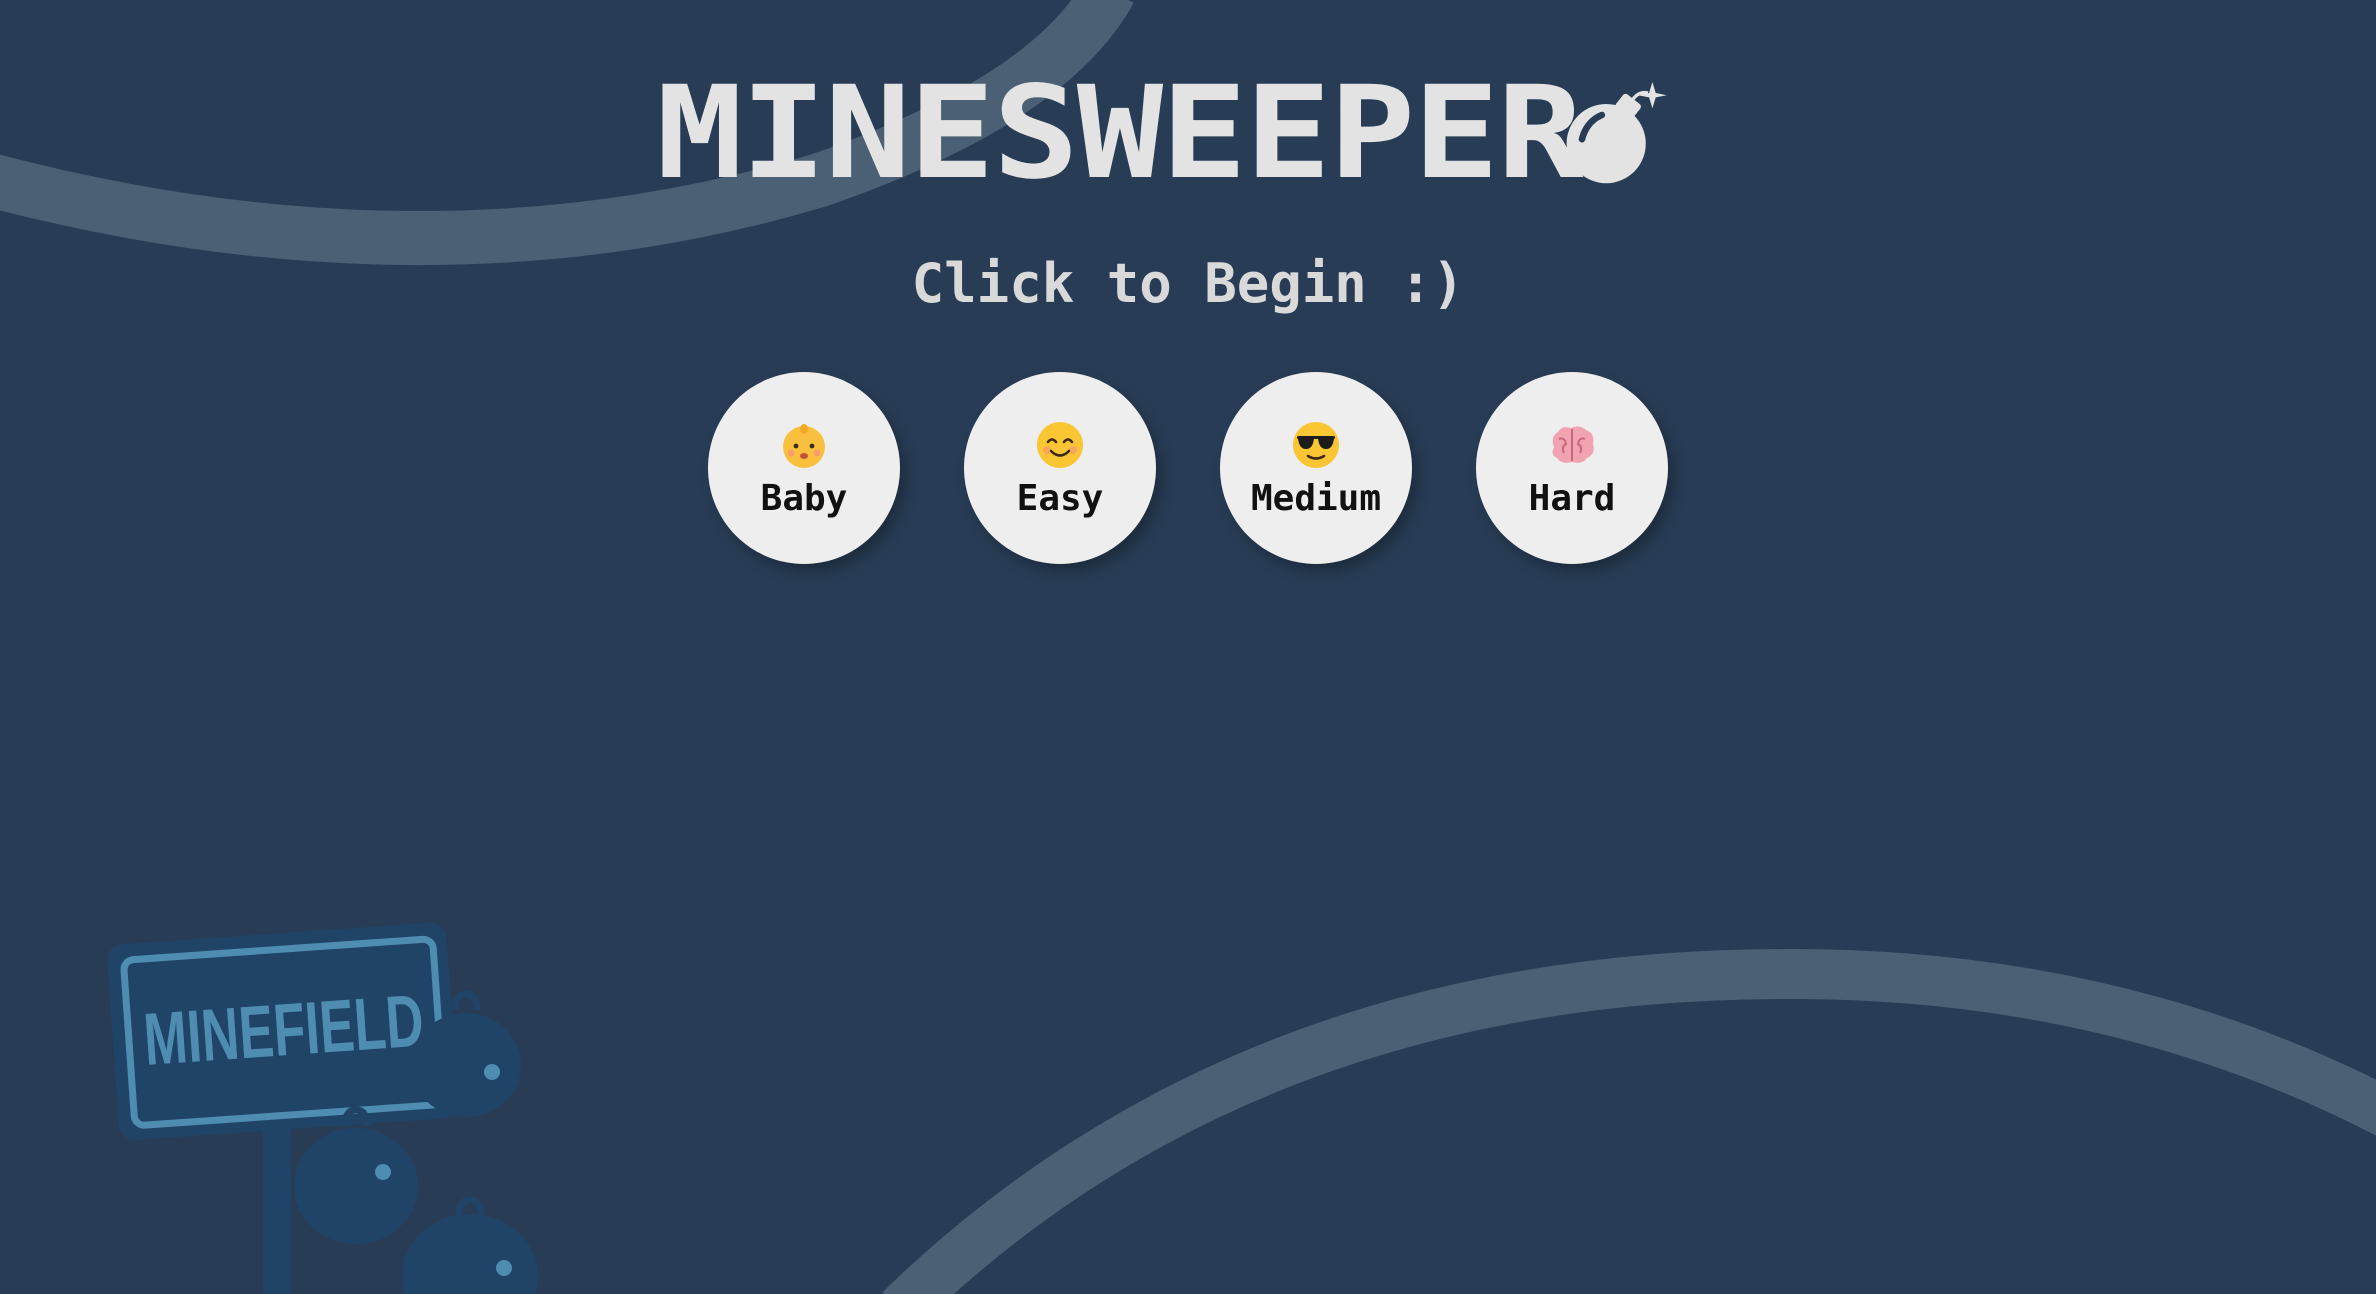 Image resolution: width=2376 pixels, height=1294 pixels. What do you see at coordinates (804, 446) in the screenshot?
I see `baby-face-icon` at bounding box center [804, 446].